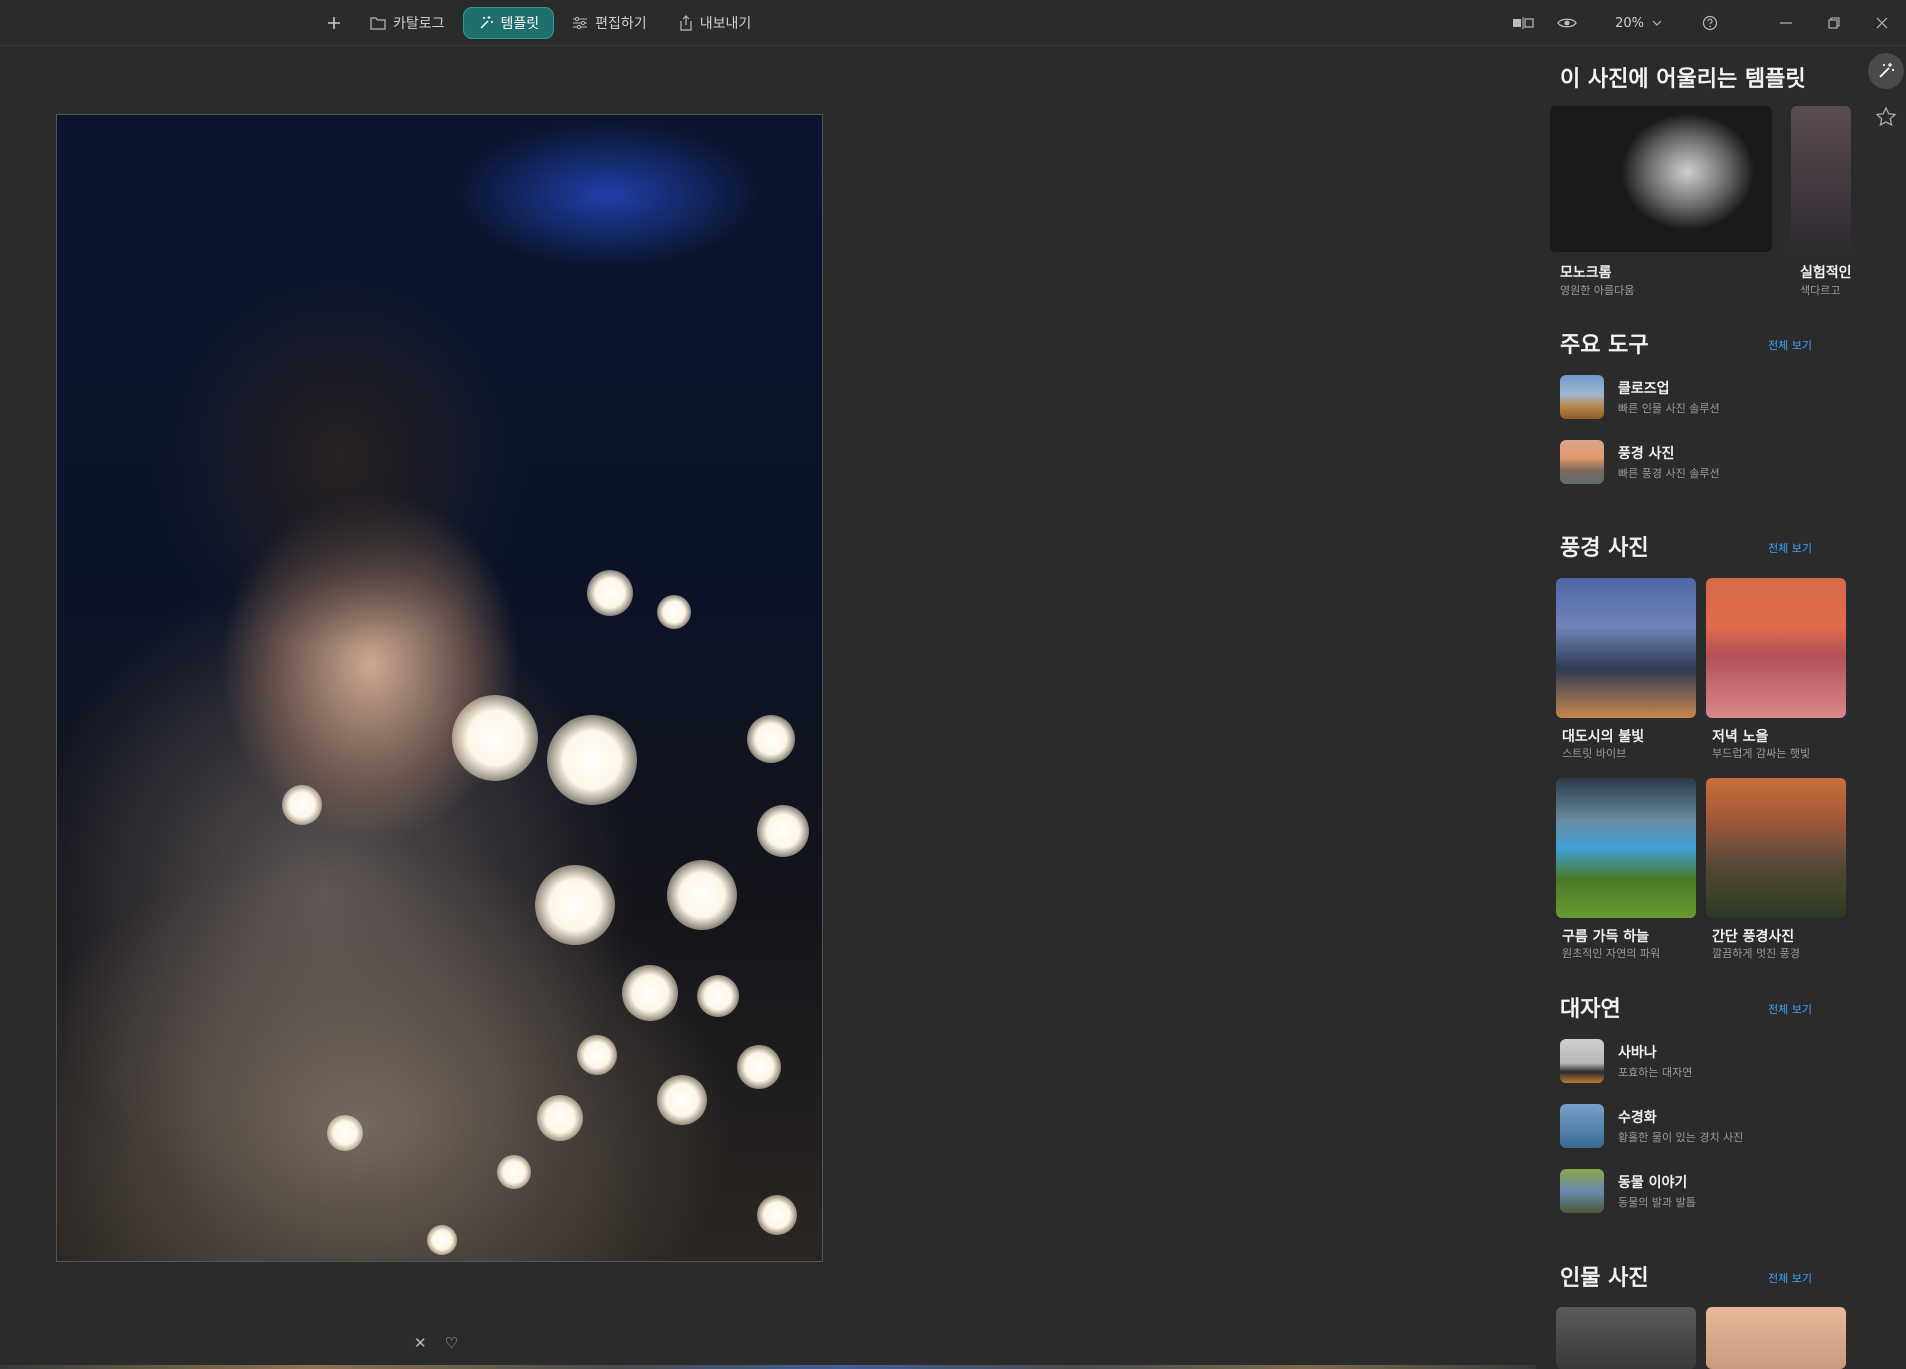 The image size is (1906, 1369). I want to click on portrait-title: 인물 사진, so click(1604, 1278).